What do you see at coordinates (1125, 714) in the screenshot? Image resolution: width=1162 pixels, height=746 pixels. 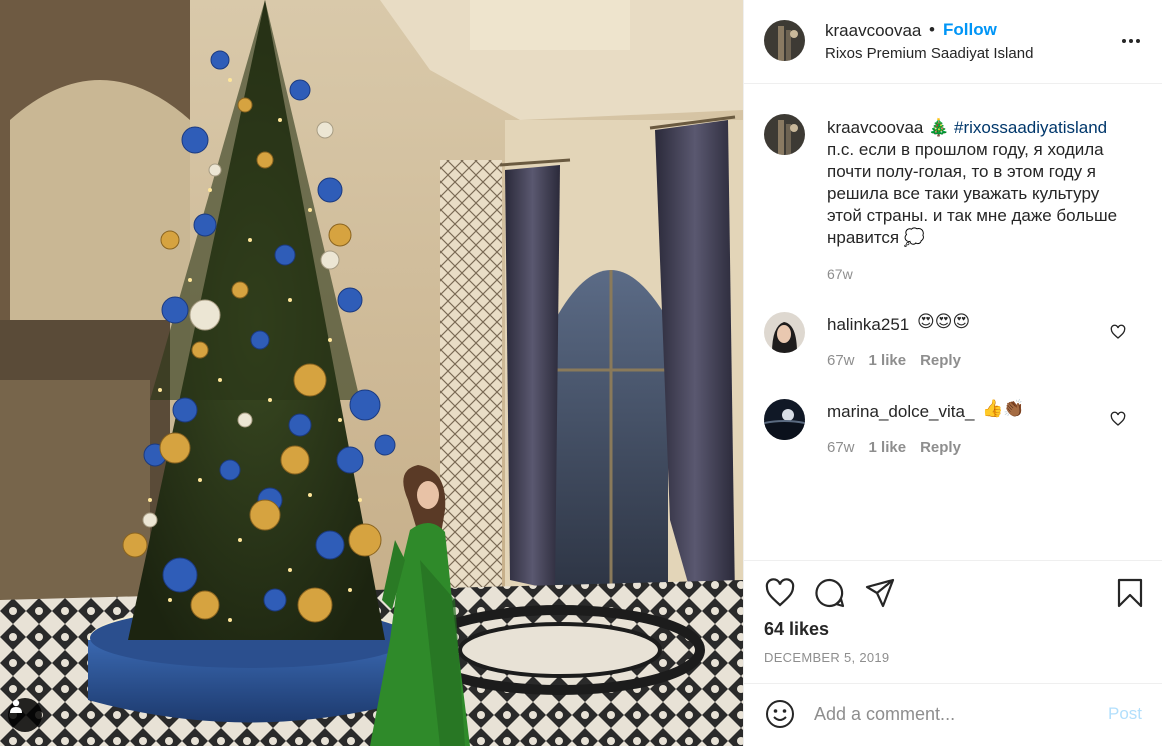 I see `post-comment-button: Post` at bounding box center [1125, 714].